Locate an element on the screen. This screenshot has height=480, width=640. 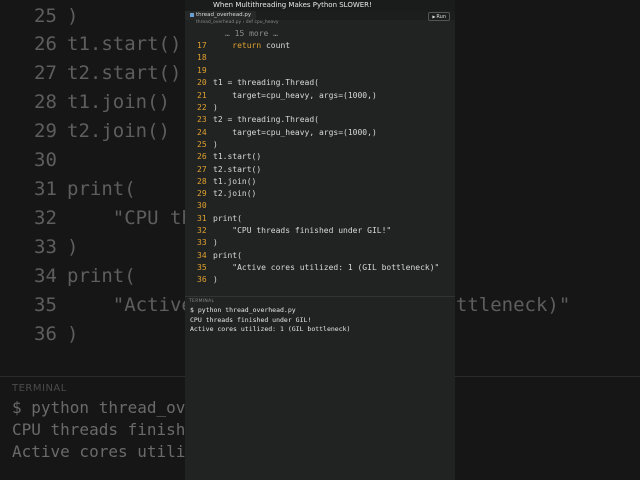
code-text: t2.join() is located at coordinates (235, 193).